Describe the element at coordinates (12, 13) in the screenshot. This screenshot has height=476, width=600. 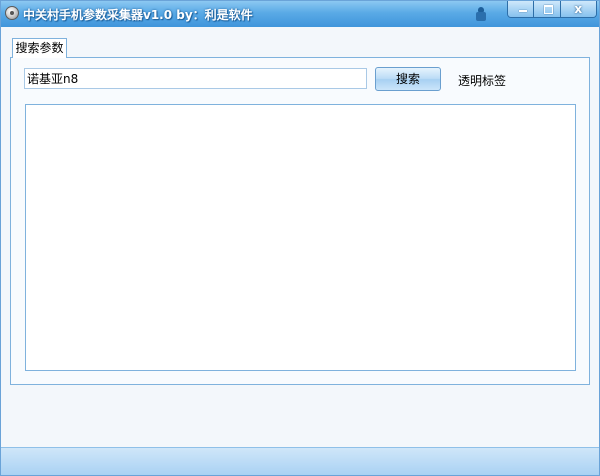
I see `app-logo-icon` at that location.